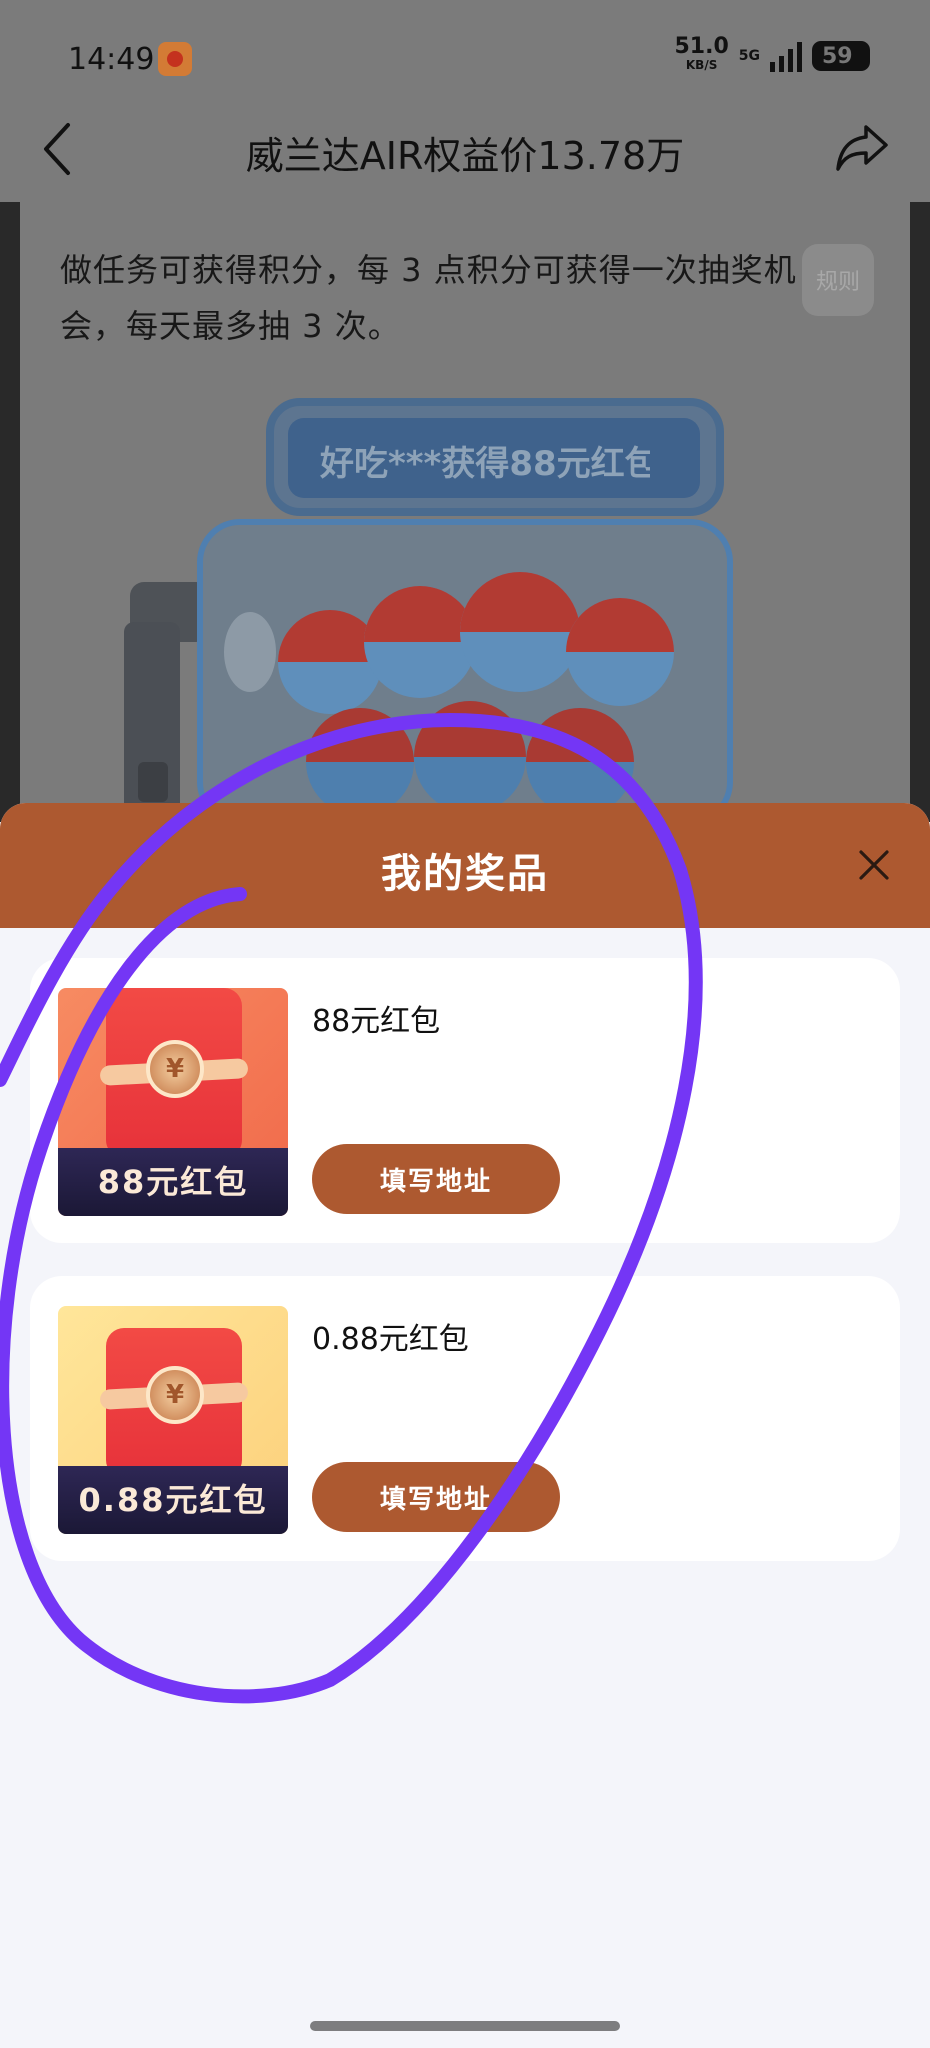  I want to click on winner-marquee: 好吃***获得88元红包, so click(485, 464).